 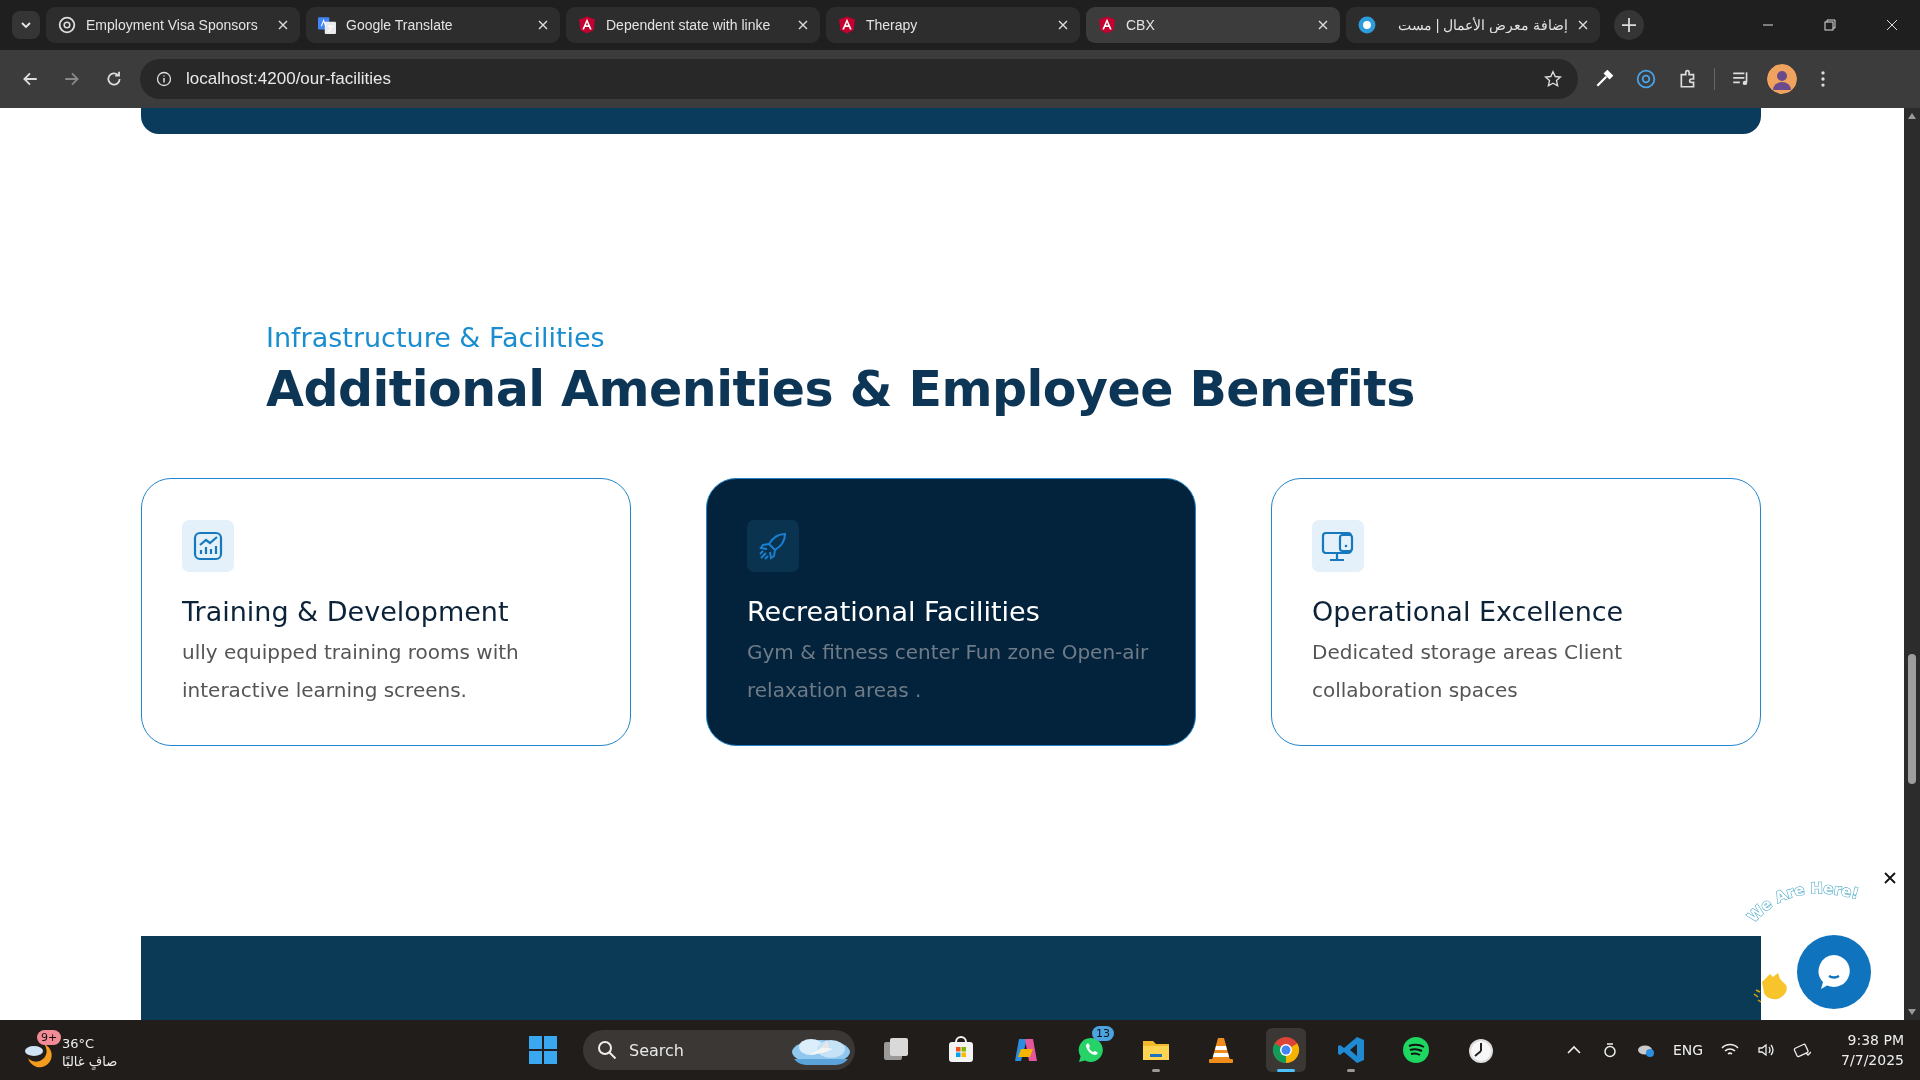 I want to click on clock-date: 7/7/2025, so click(x=1872, y=1060).